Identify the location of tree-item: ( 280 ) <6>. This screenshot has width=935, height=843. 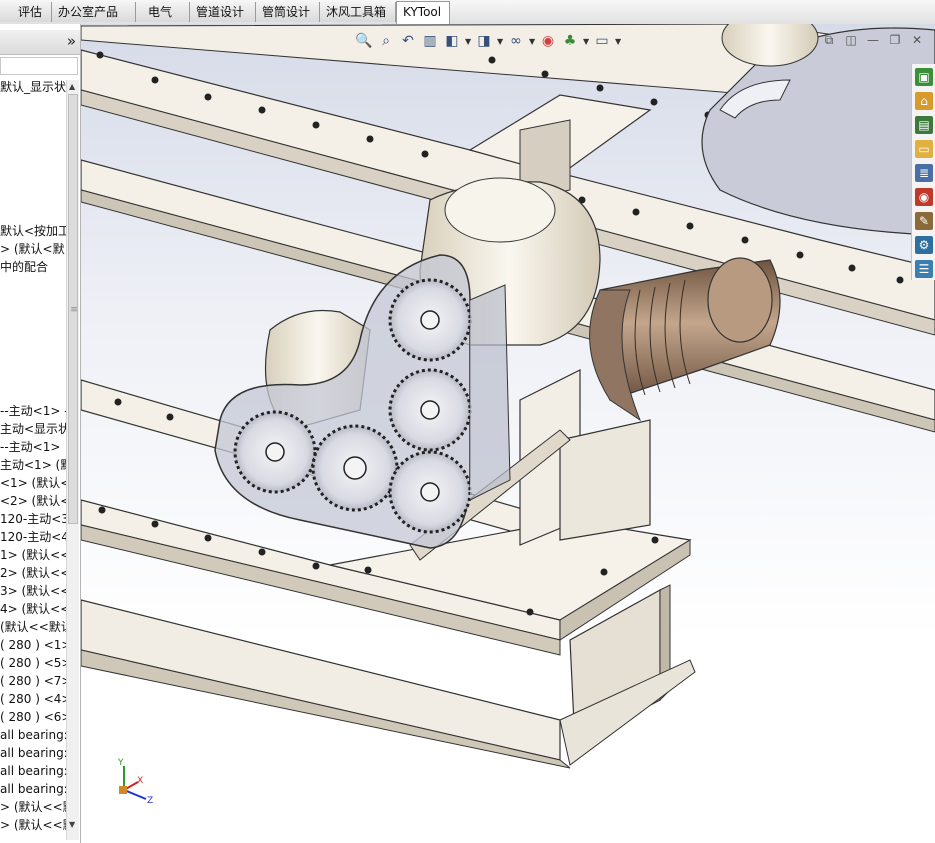
(33, 717).